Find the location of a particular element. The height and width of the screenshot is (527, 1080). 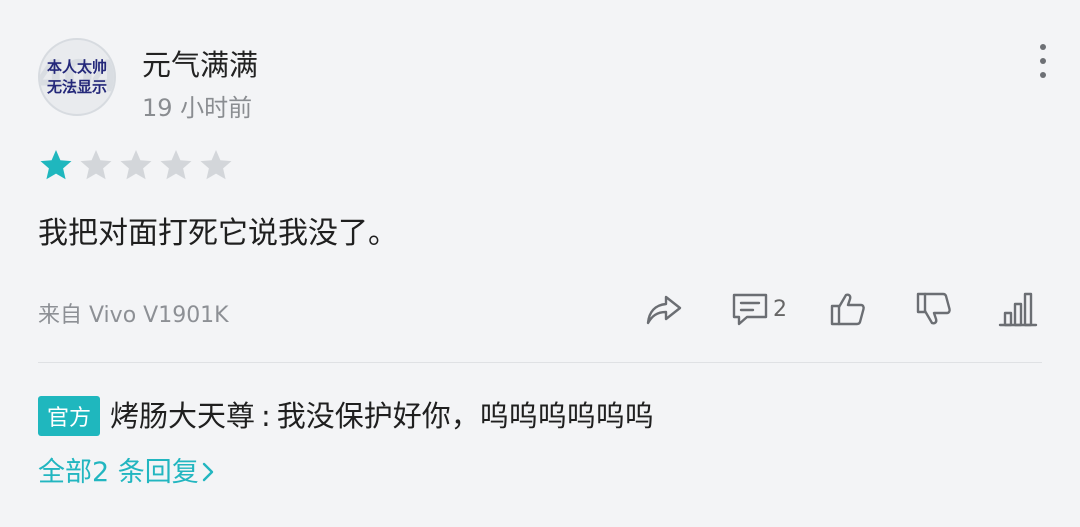

avatar-line-1: 本人太帅 is located at coordinates (76, 67).